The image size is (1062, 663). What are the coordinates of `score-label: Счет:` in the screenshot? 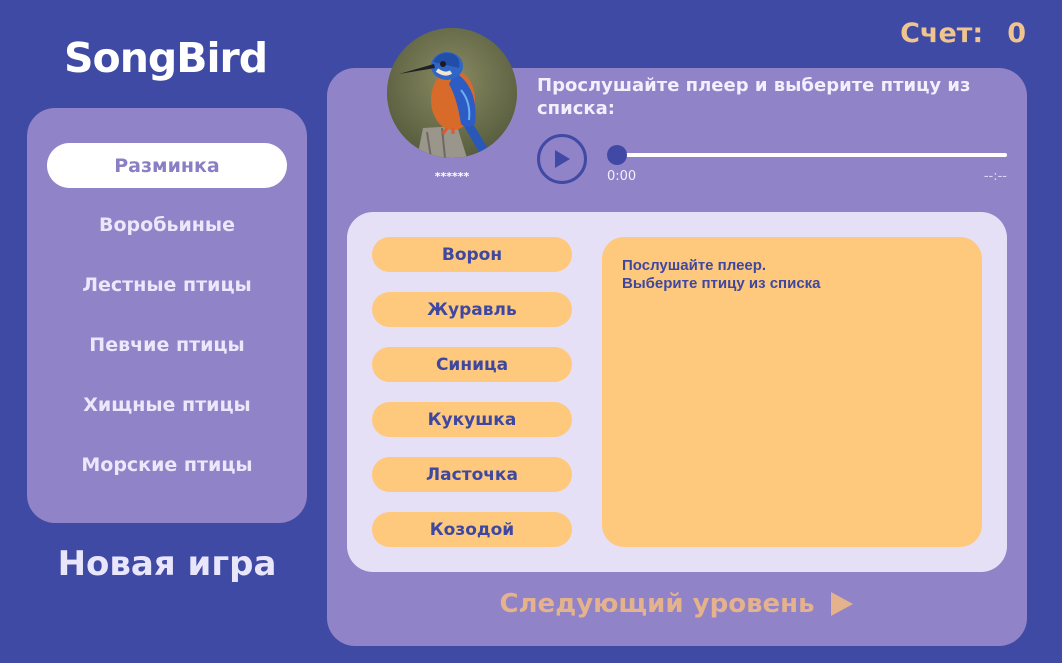 It's located at (942, 33).